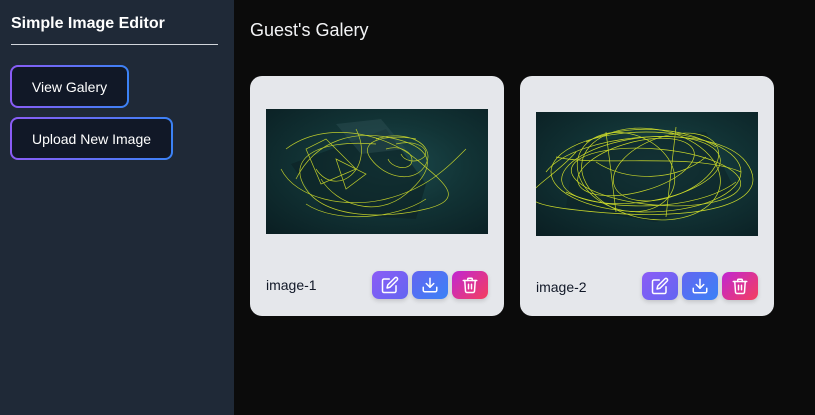 This screenshot has width=815, height=415. Describe the element at coordinates (309, 30) in the screenshot. I see `page-title: Guest's Galery` at that location.